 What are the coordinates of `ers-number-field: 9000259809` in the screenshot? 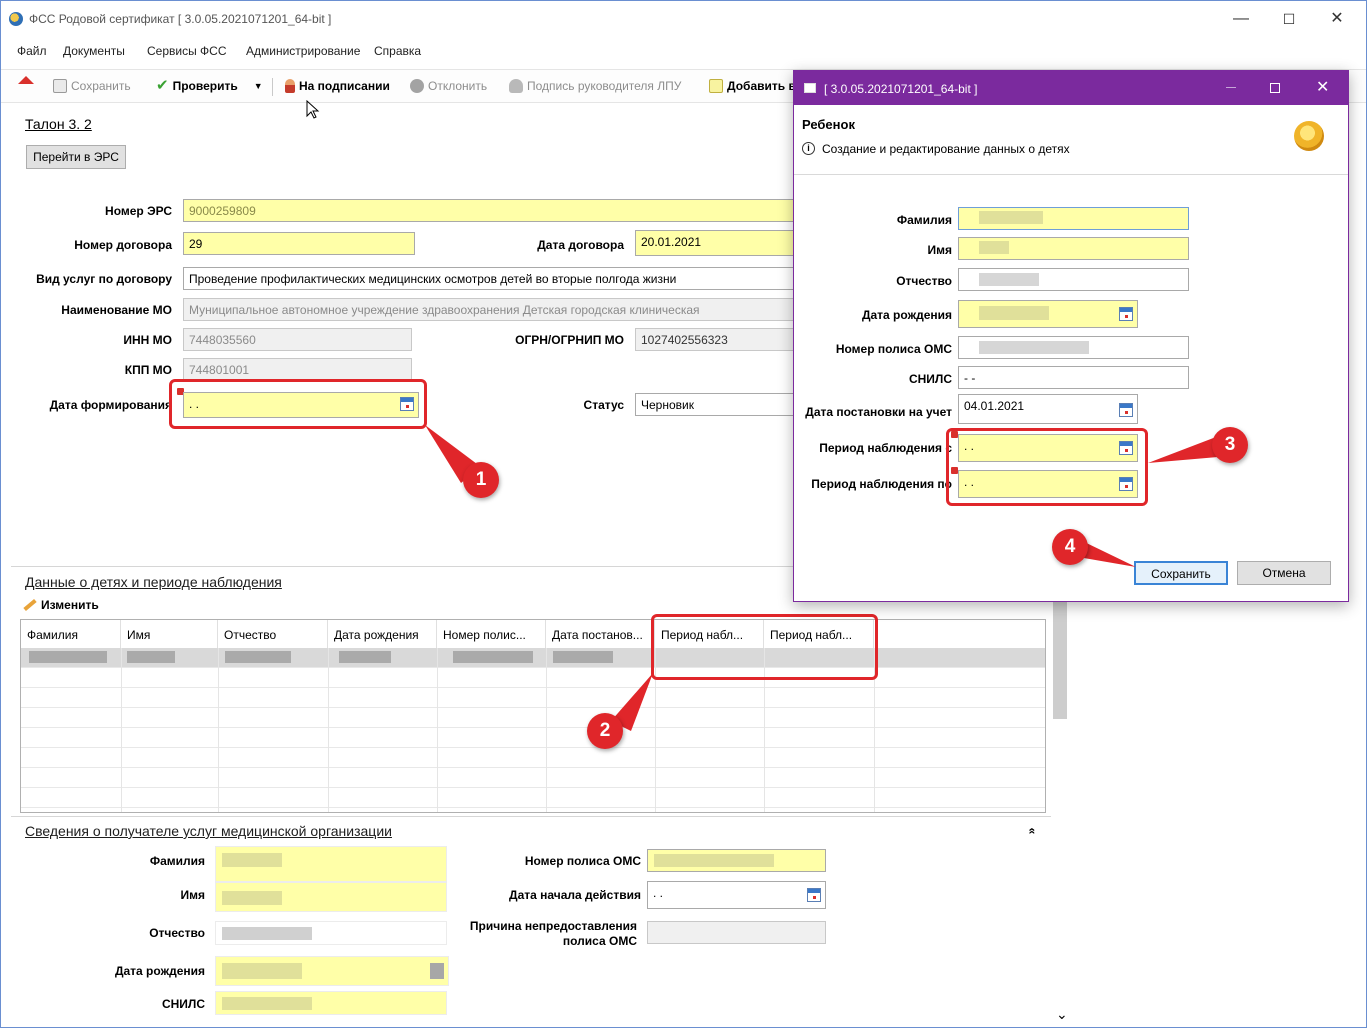 It's located at (489, 210).